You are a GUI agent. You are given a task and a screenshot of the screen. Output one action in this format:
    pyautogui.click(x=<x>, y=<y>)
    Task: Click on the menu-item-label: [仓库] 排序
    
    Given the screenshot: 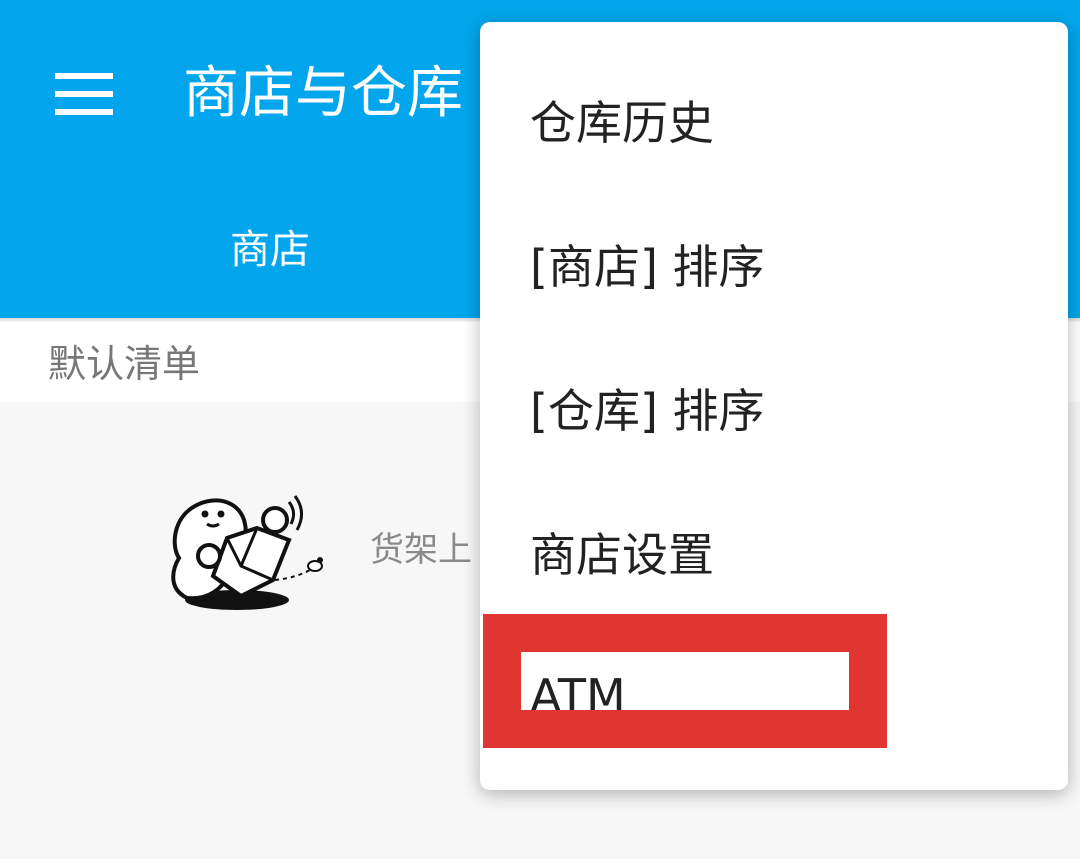 What is the action you would take?
    pyautogui.click(x=647, y=411)
    